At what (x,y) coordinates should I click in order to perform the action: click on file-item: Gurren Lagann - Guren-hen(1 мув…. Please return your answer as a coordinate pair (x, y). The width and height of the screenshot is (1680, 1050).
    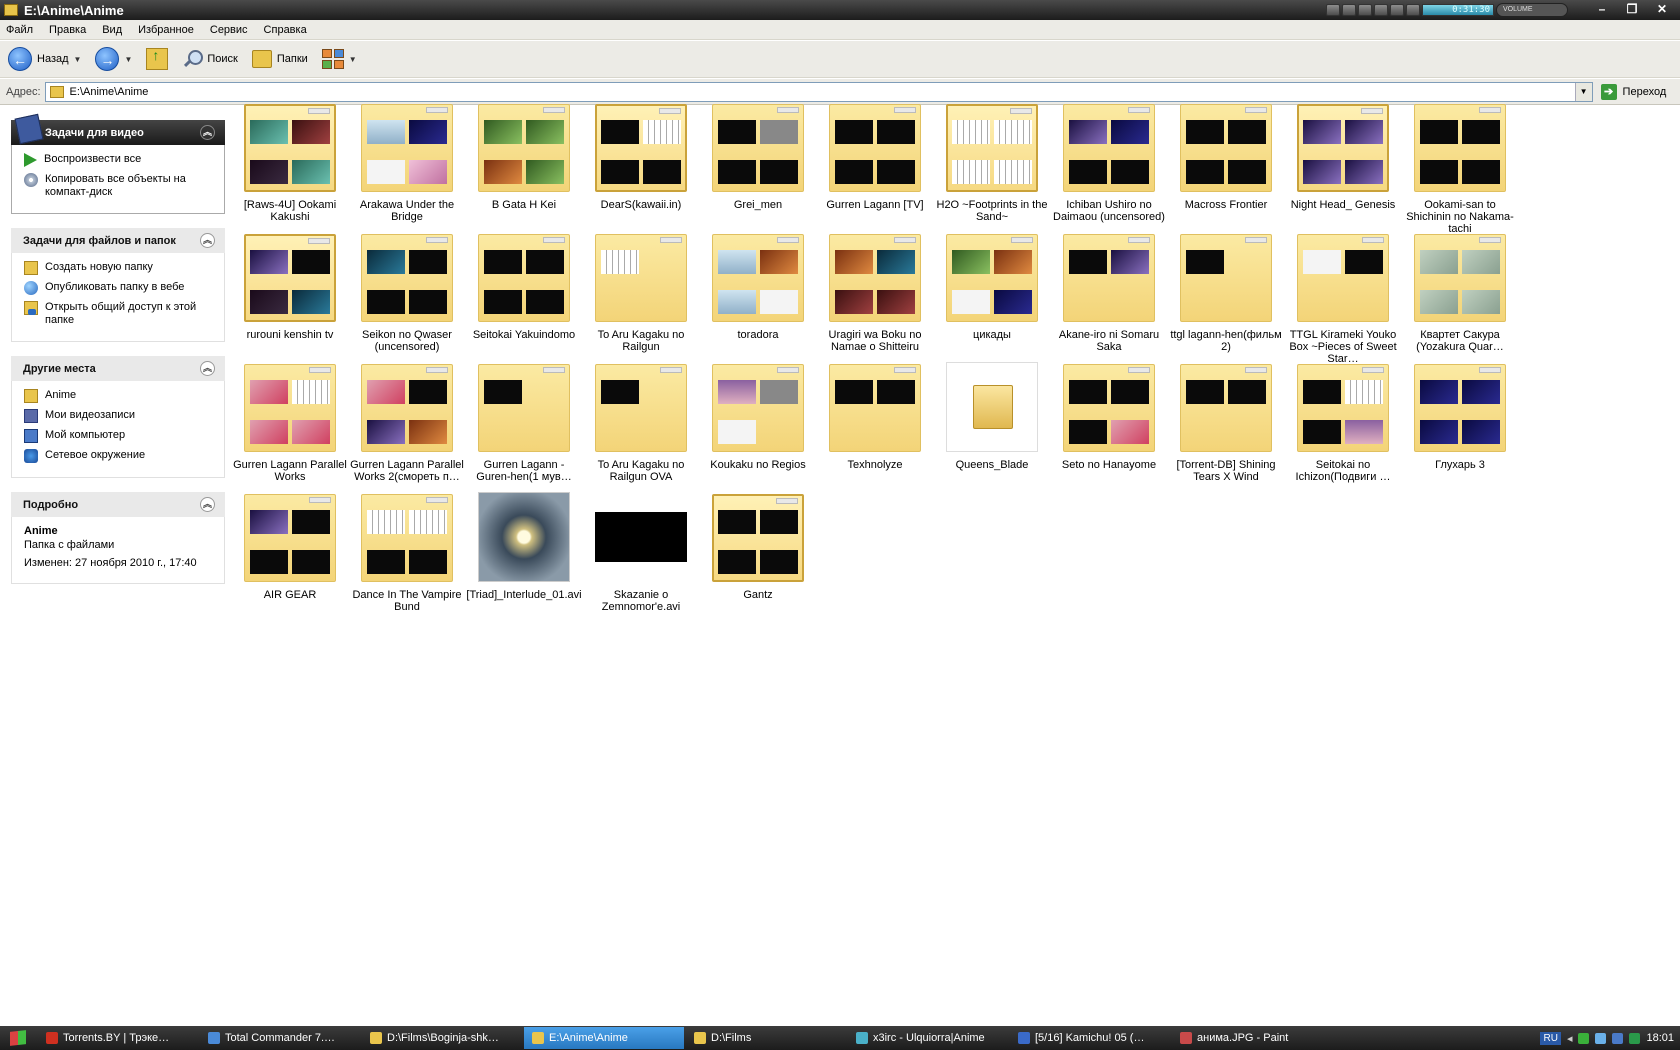
    Looking at the image, I should click on (524, 422).